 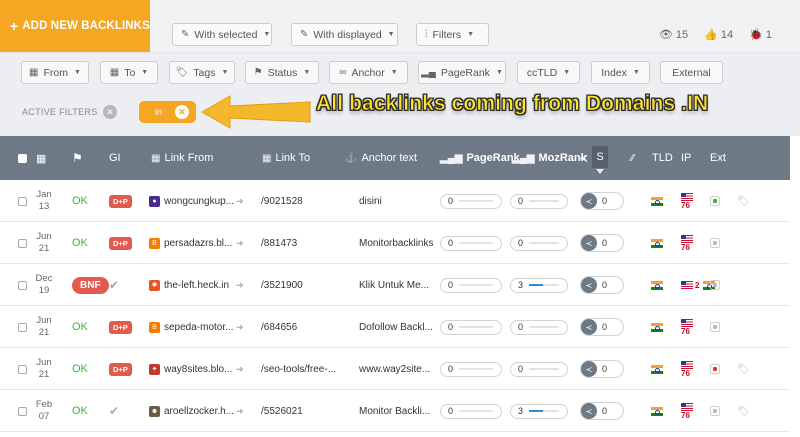 I want to click on remove-filter-close-icon: ✕, so click(x=182, y=112).